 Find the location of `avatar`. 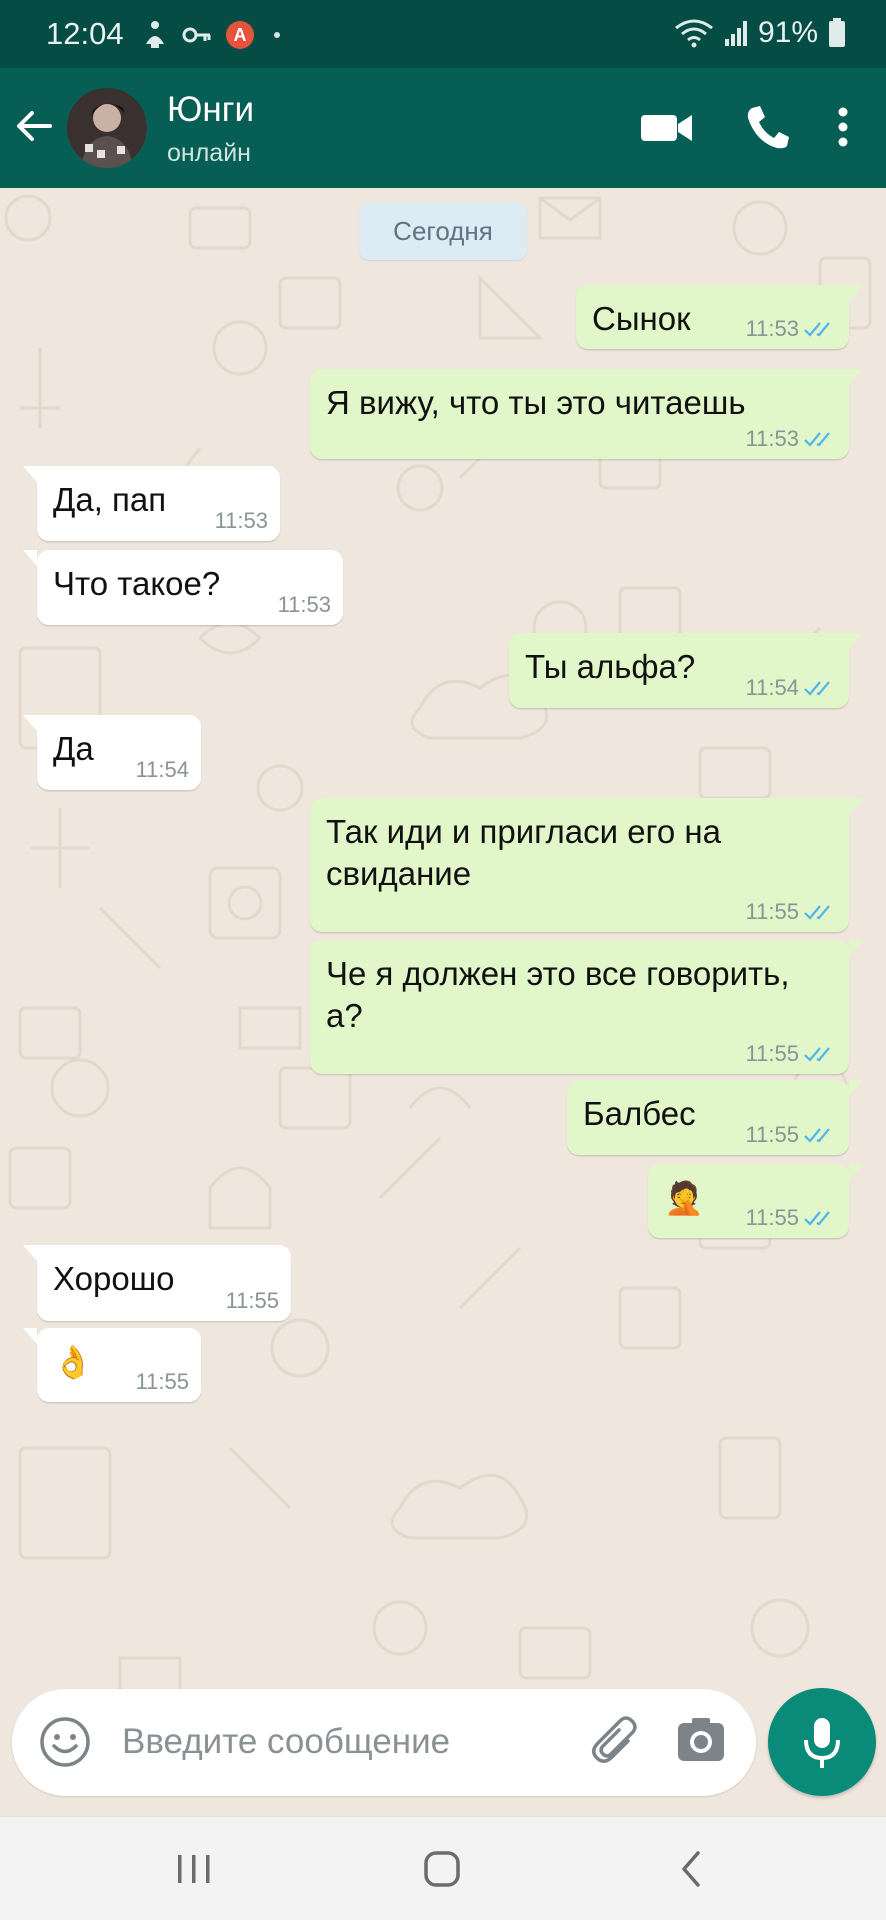

avatar is located at coordinates (107, 128).